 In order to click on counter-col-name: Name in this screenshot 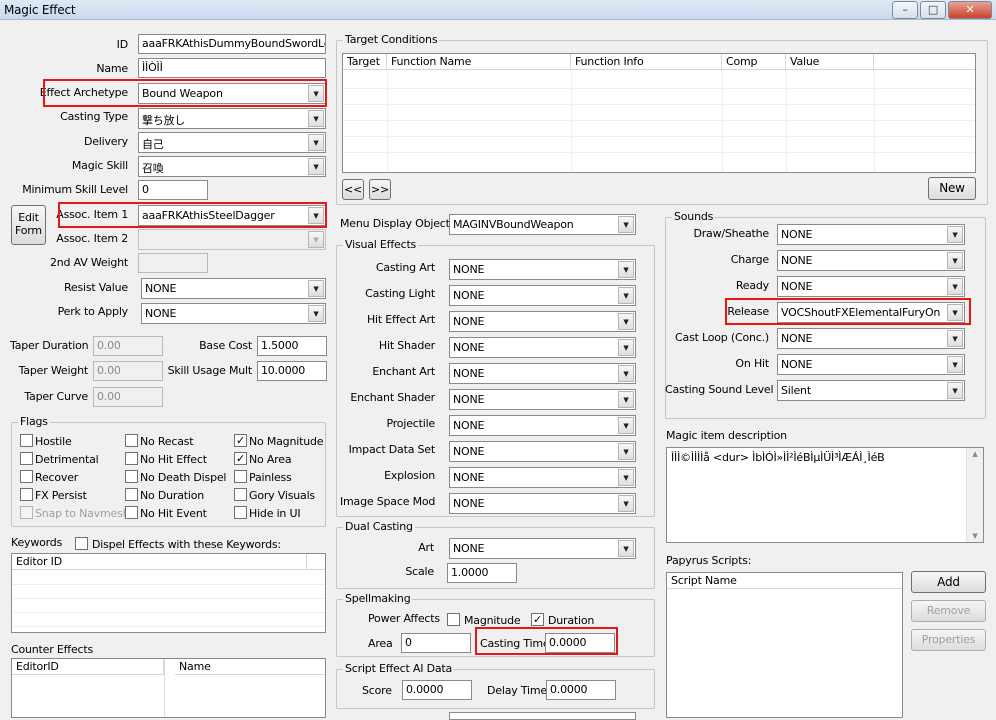, I will do `click(250, 667)`.